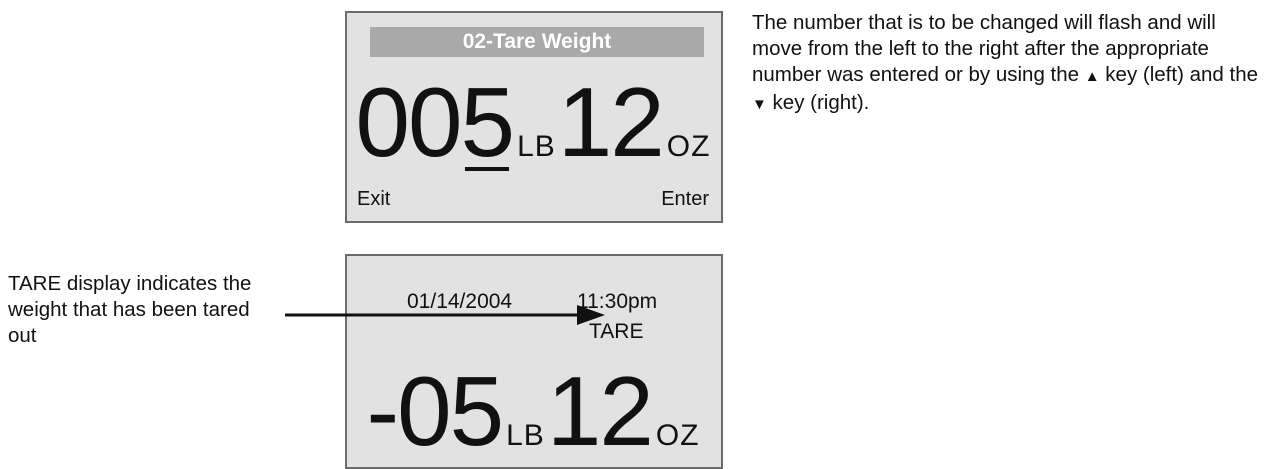 This screenshot has width=1271, height=469. I want to click on instruction-text-part3: key (right)., so click(818, 102).